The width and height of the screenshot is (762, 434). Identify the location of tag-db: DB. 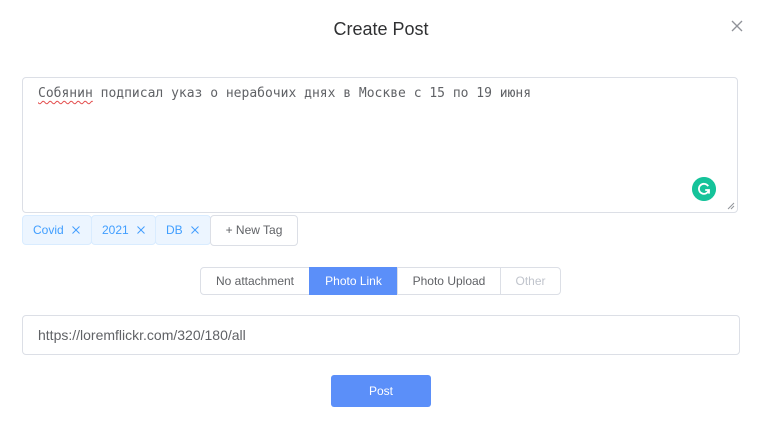
(183, 230).